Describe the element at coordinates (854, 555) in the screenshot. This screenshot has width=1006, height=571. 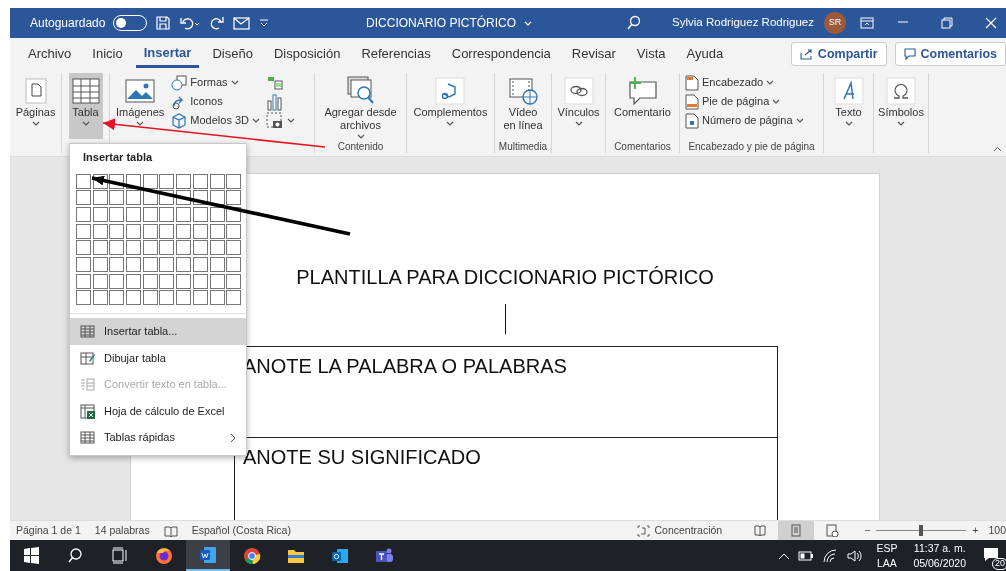
I see `volume-icon` at that location.